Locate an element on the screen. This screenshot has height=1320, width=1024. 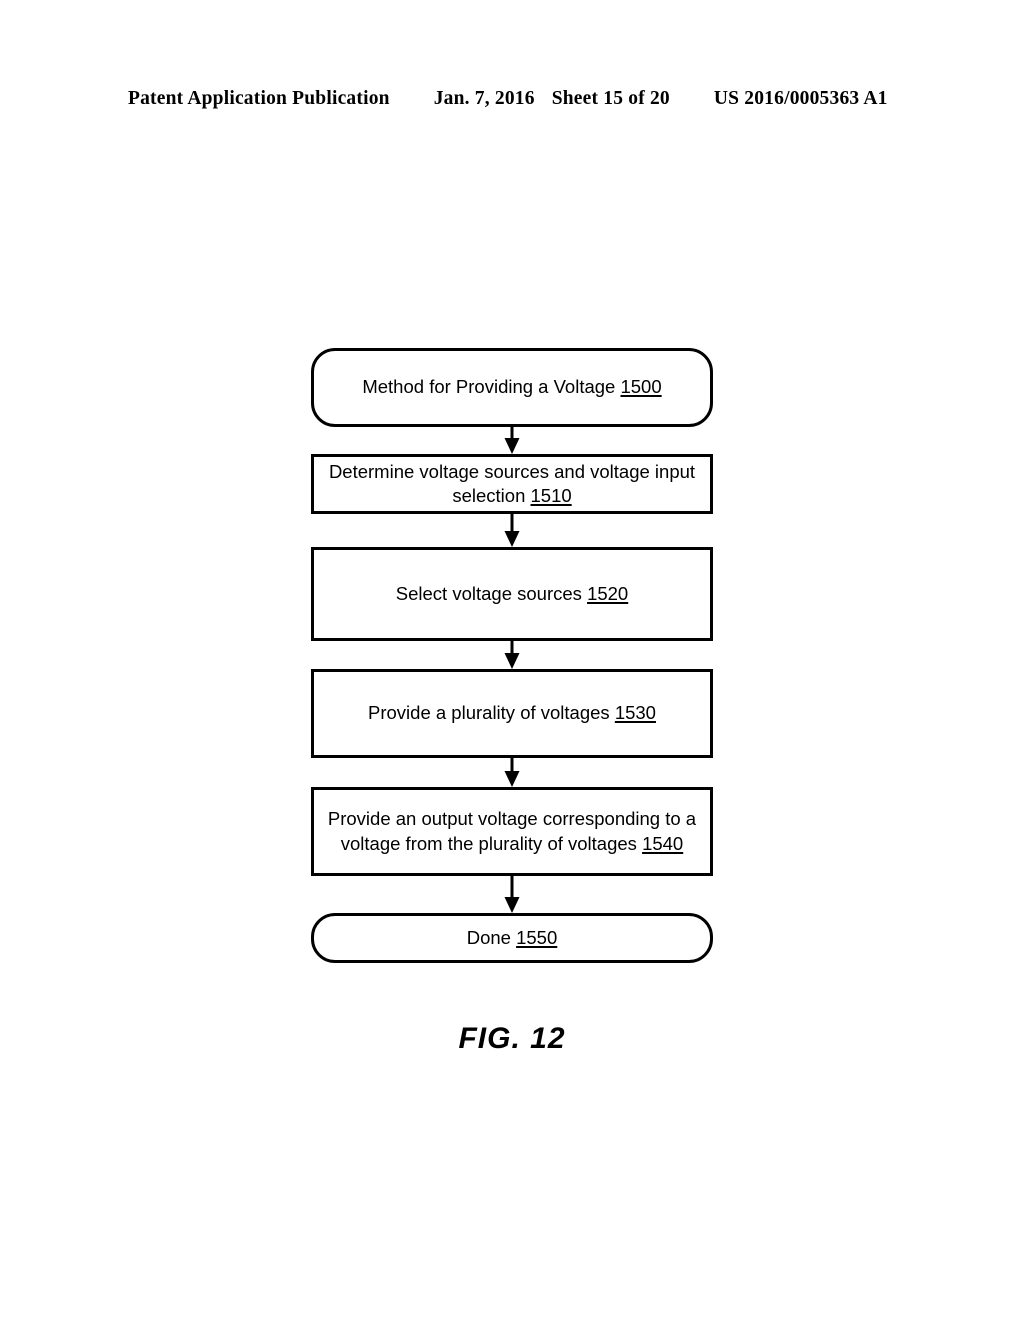
reference-numeral: 1540 is located at coordinates (663, 843).